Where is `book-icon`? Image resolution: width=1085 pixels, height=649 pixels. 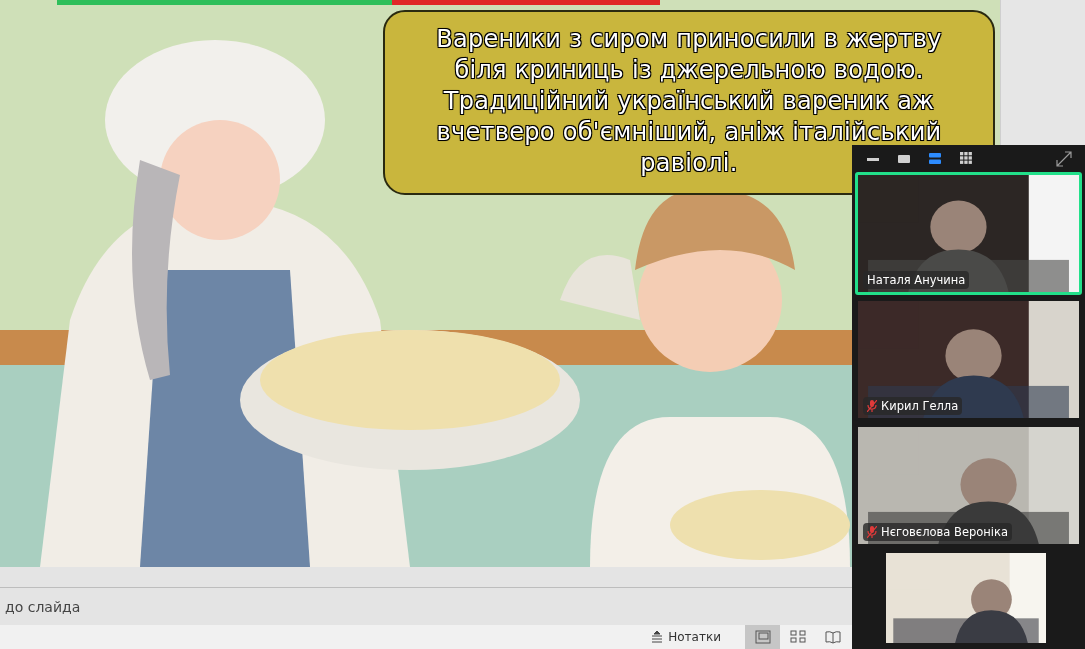
book-icon is located at coordinates (832, 637).